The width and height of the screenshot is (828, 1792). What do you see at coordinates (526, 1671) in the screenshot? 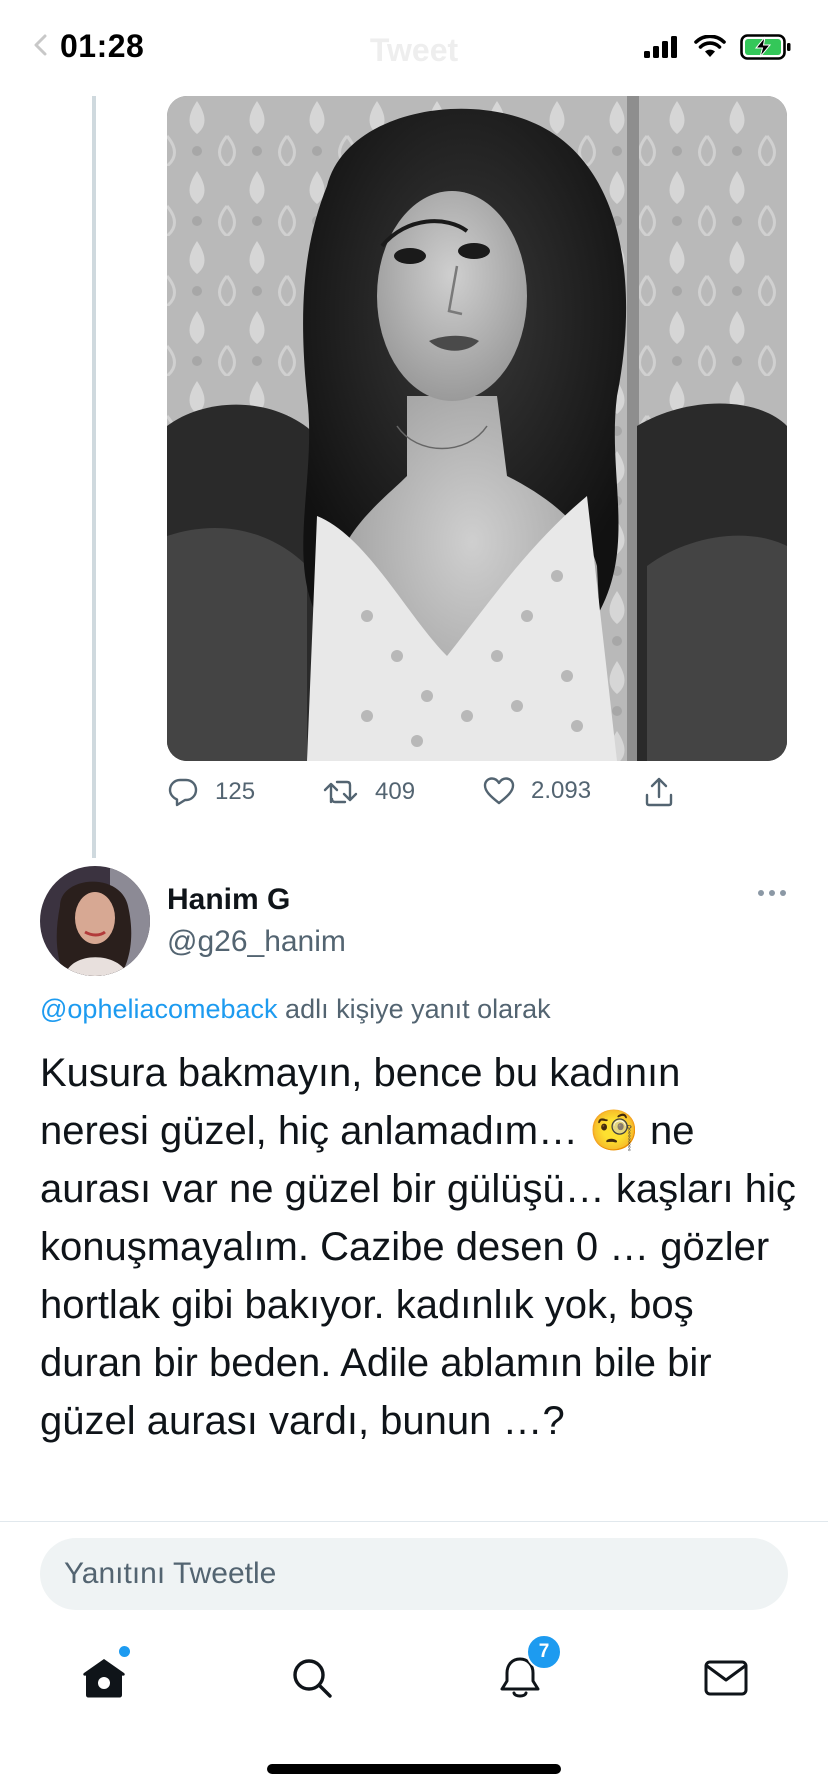
I see `tab-notifications: 7` at bounding box center [526, 1671].